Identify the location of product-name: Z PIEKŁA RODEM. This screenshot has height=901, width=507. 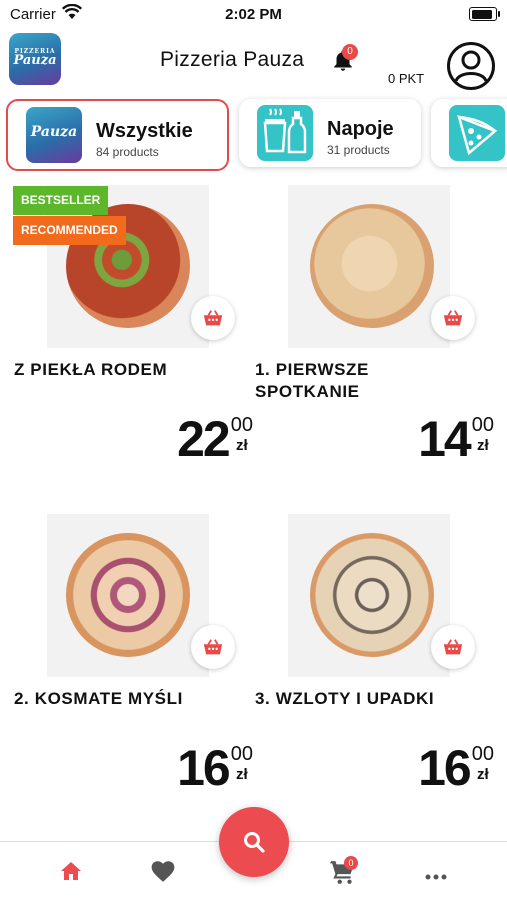
(91, 369).